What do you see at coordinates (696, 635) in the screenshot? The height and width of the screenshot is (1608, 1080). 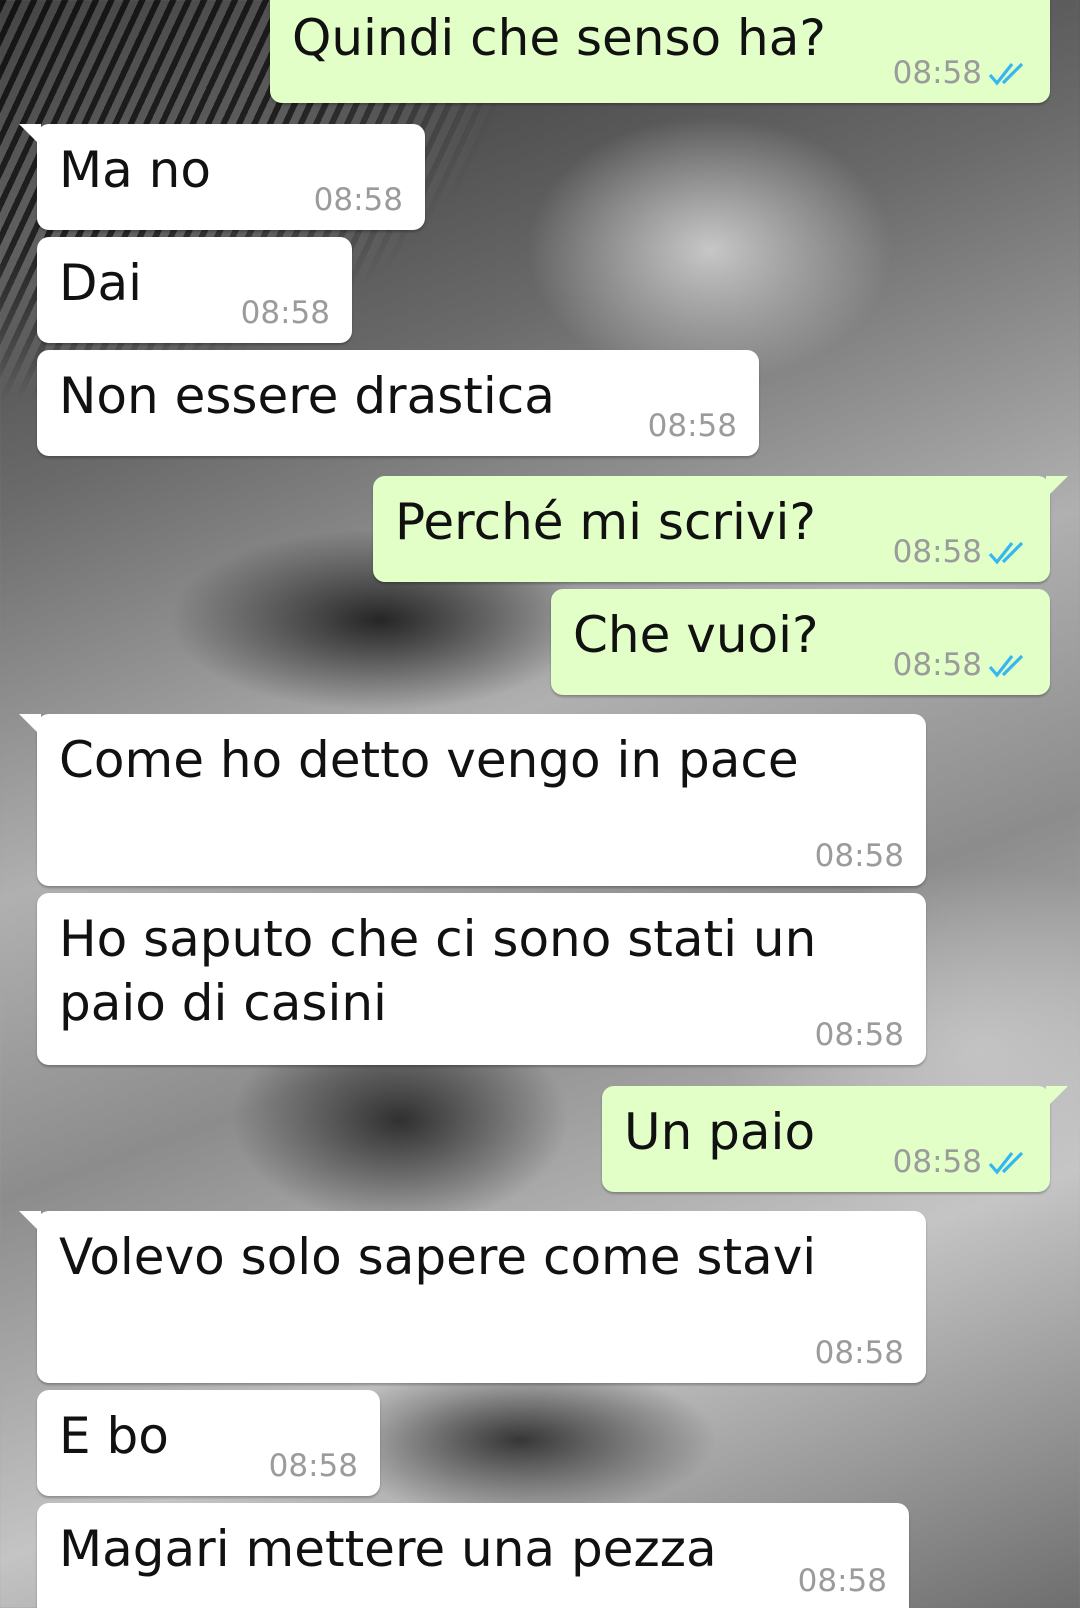 I see `message-text: Che vuoi?` at bounding box center [696, 635].